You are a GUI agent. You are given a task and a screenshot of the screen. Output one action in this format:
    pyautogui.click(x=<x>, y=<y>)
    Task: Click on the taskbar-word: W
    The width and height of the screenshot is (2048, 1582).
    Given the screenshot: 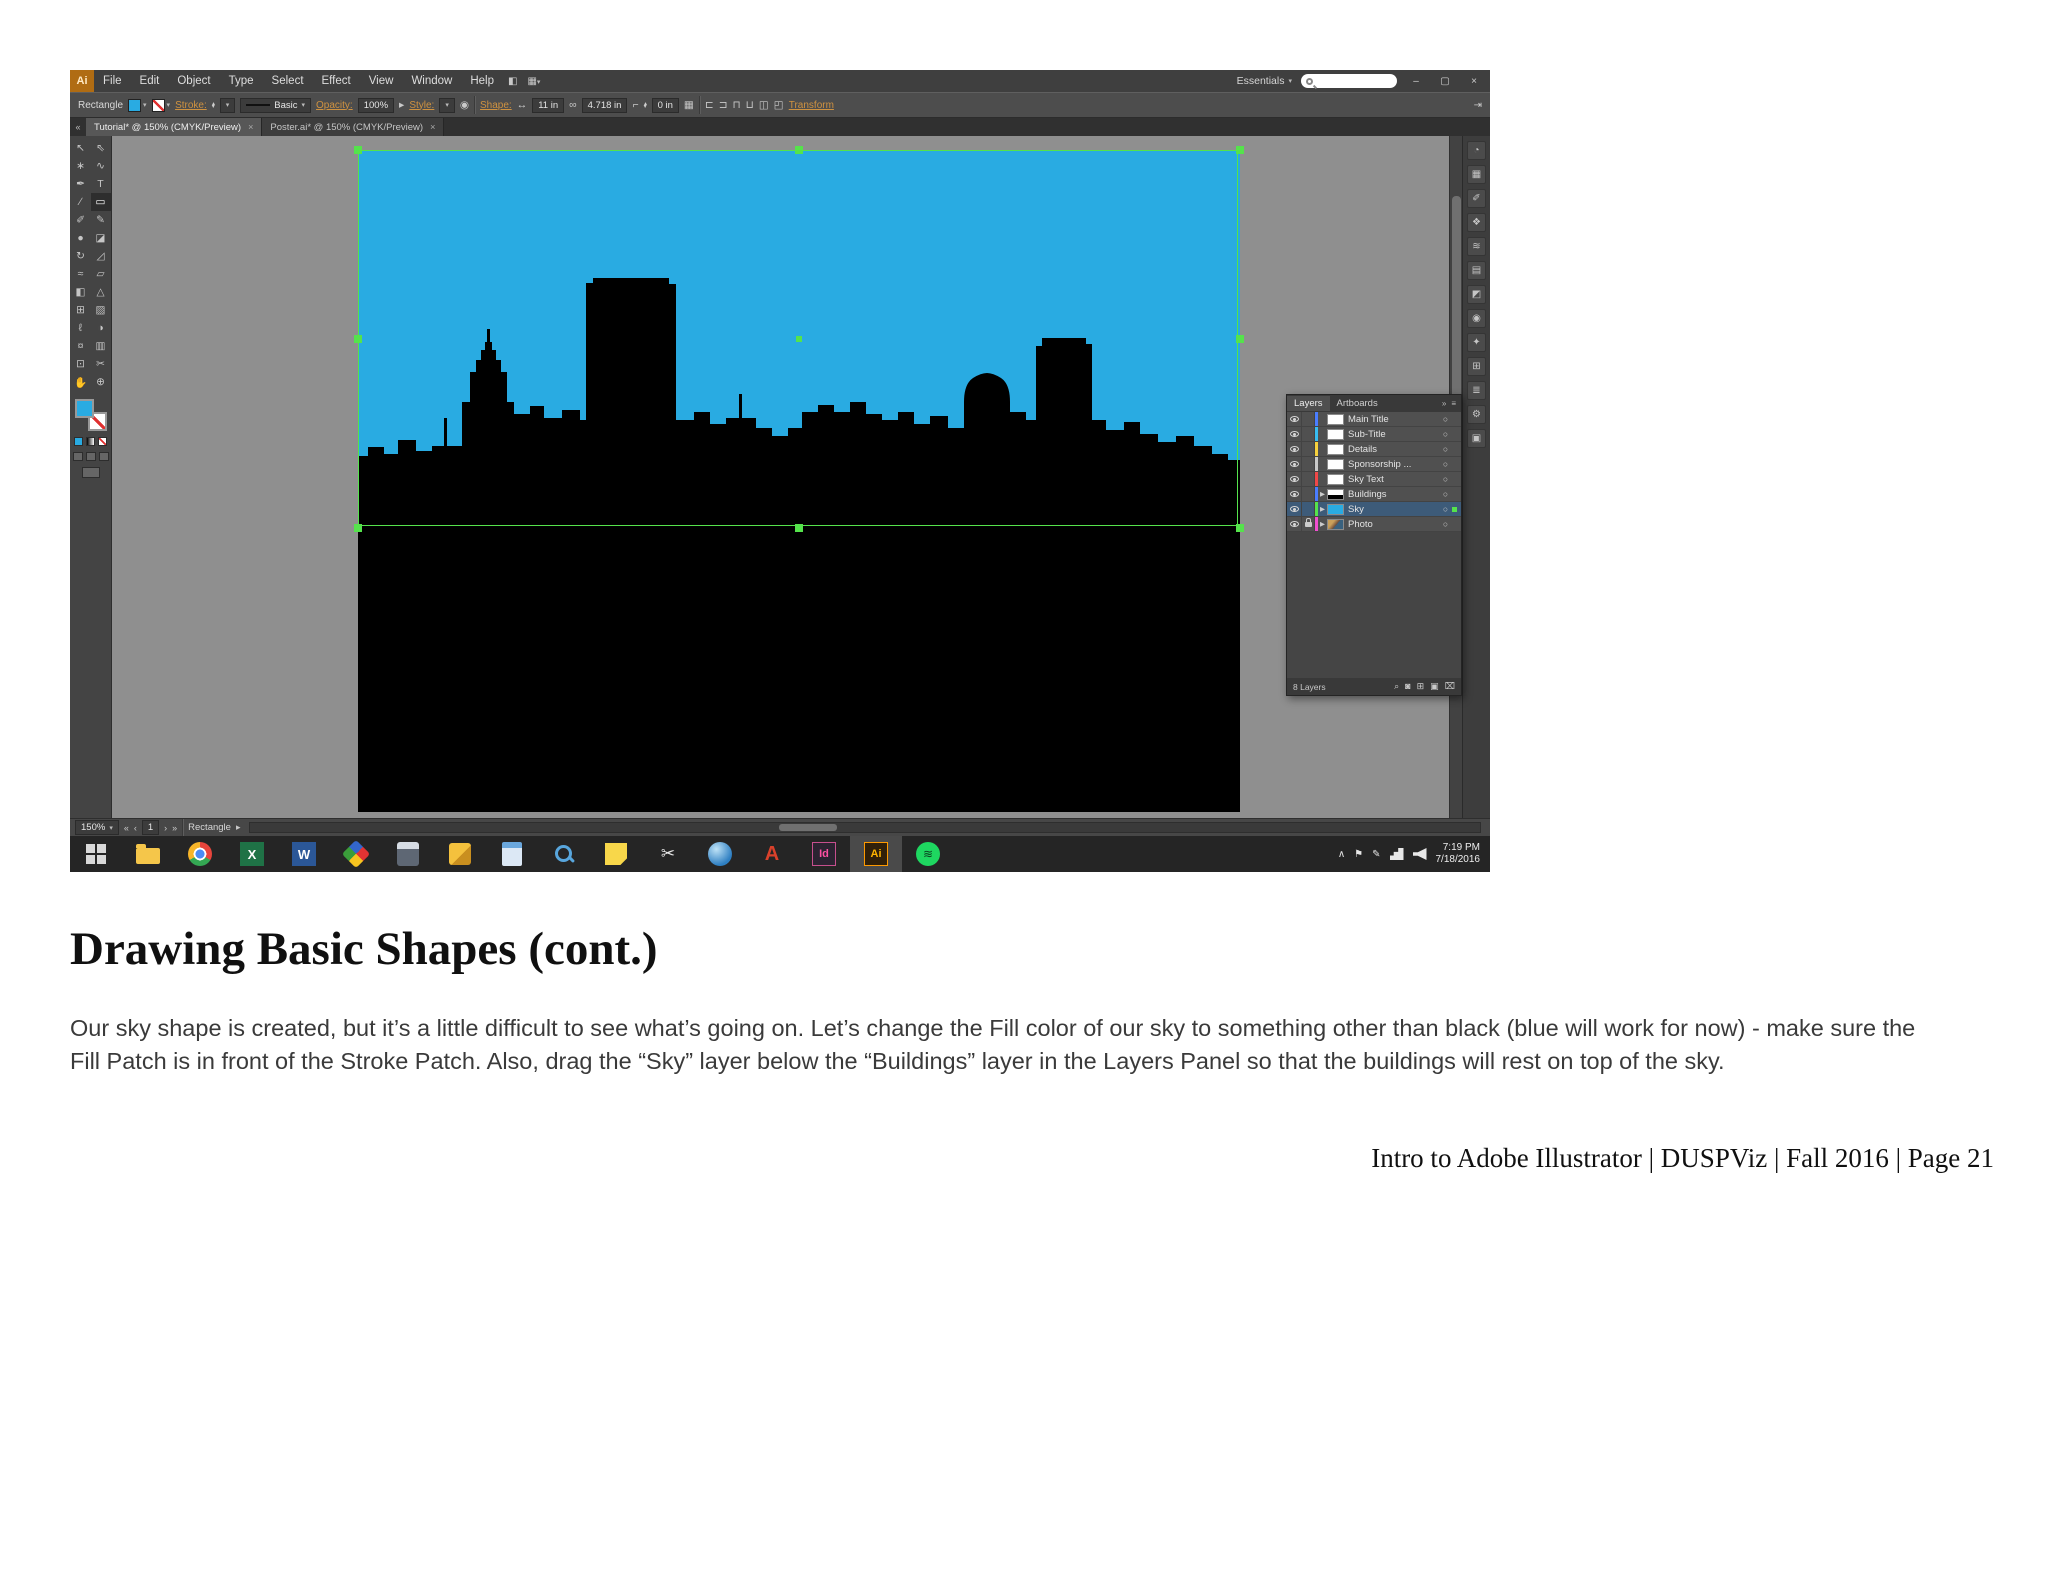 What is the action you would take?
    pyautogui.click(x=304, y=854)
    